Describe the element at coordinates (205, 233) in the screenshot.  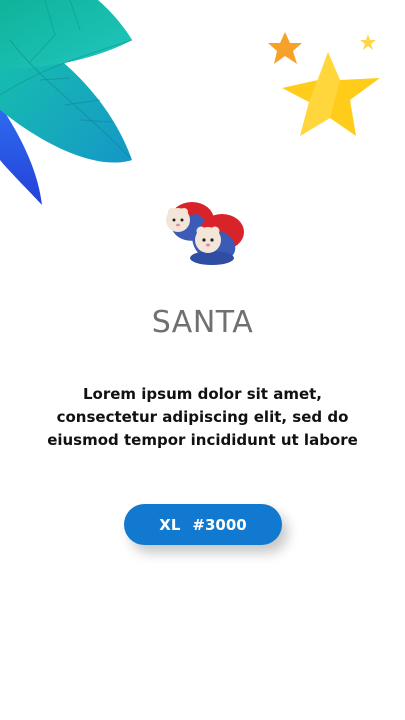
I see `baby-shoes-icon` at that location.